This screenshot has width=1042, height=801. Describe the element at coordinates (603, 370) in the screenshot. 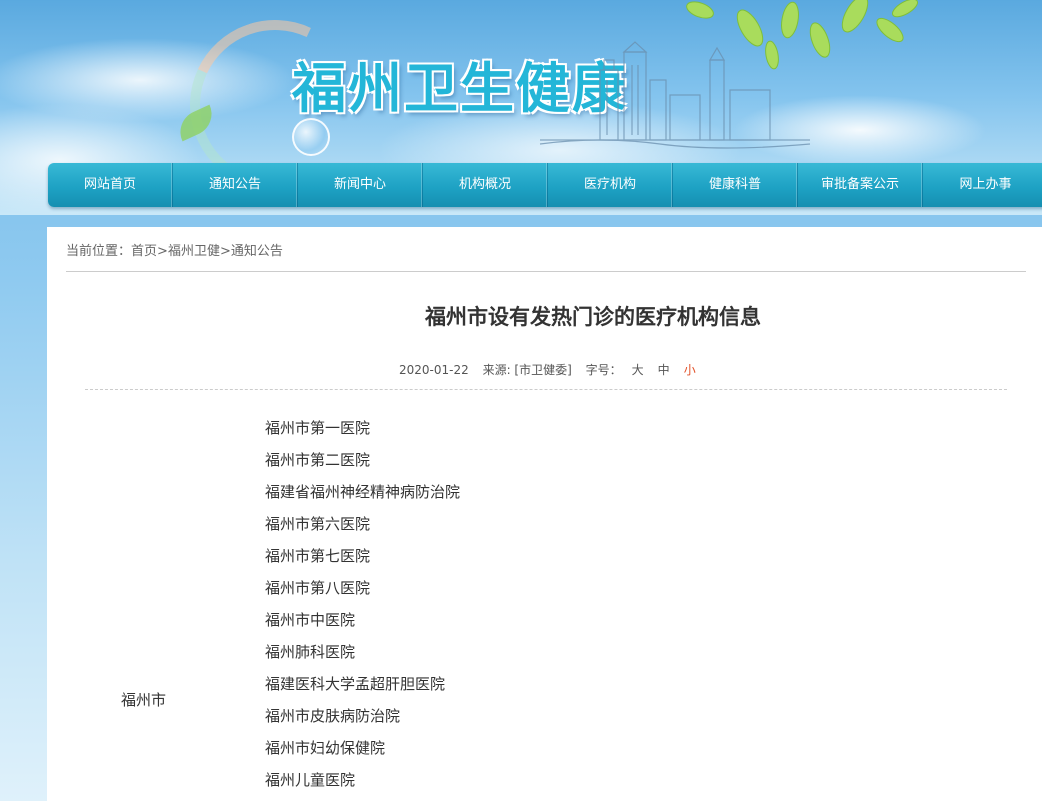

I see `font-size-label: 字号：` at that location.